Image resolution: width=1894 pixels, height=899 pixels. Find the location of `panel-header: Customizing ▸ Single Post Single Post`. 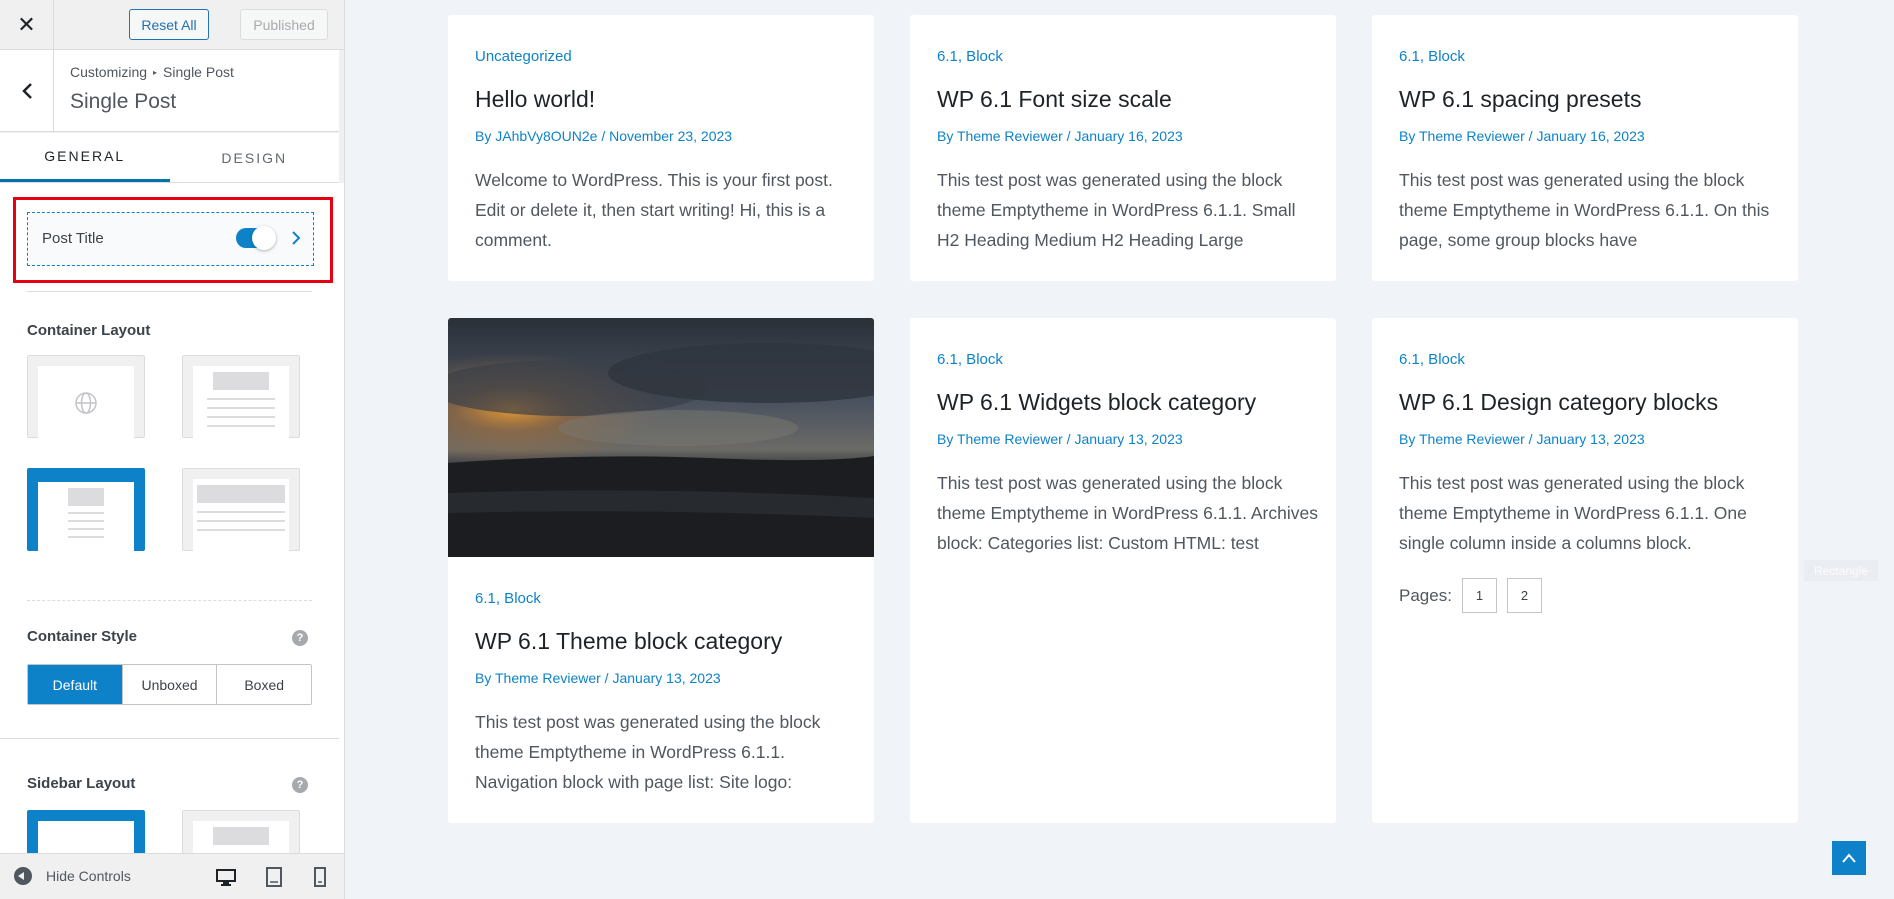

panel-header: Customizing ▸ Single Post Single Post is located at coordinates (169, 91).